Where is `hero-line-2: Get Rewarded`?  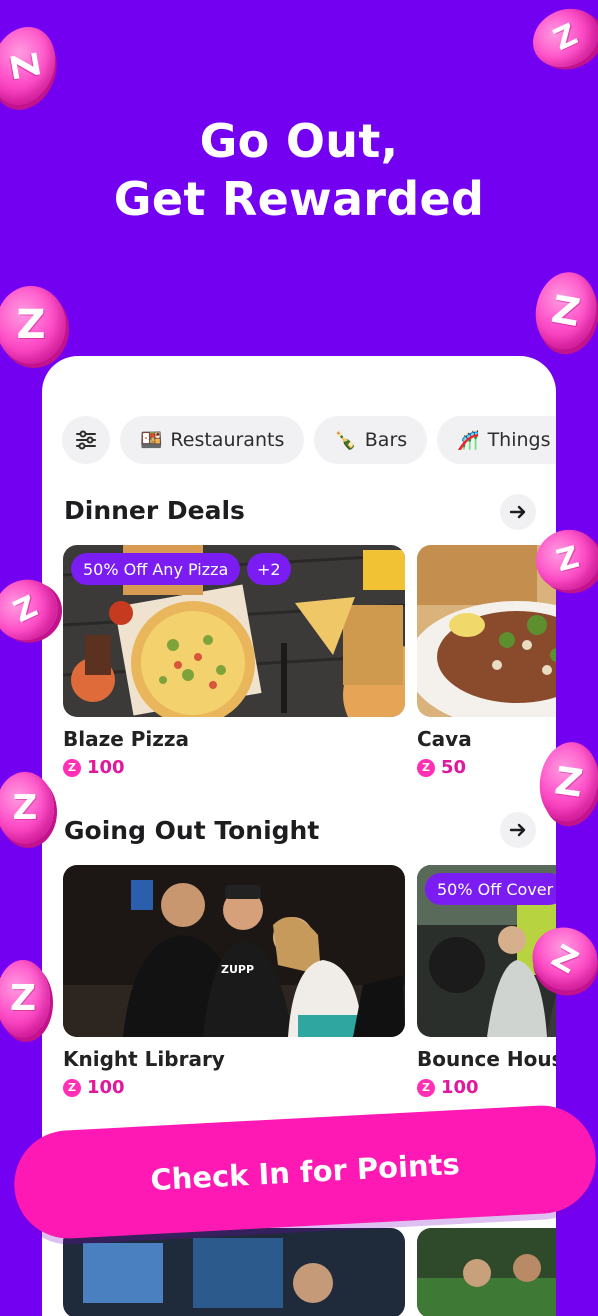
hero-line-2: Get Rewarded is located at coordinates (299, 199).